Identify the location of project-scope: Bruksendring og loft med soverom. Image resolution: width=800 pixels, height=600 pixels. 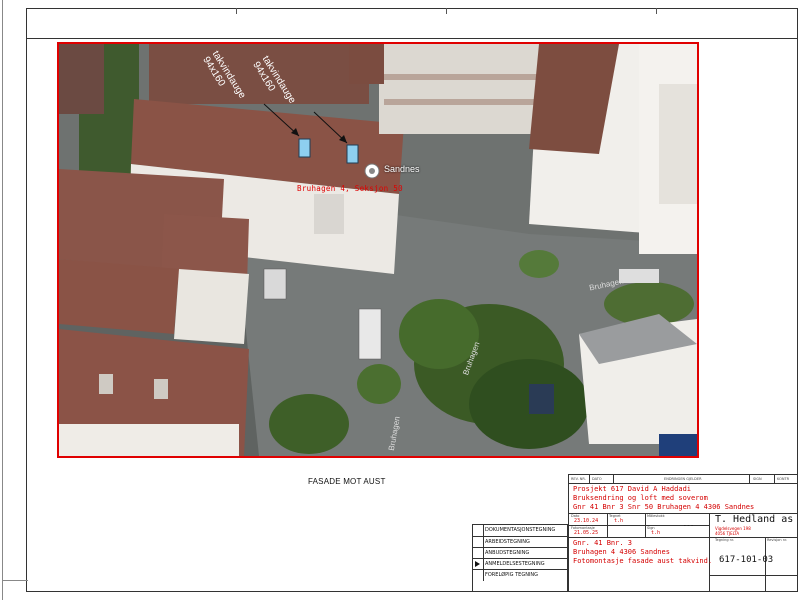
(640, 498).